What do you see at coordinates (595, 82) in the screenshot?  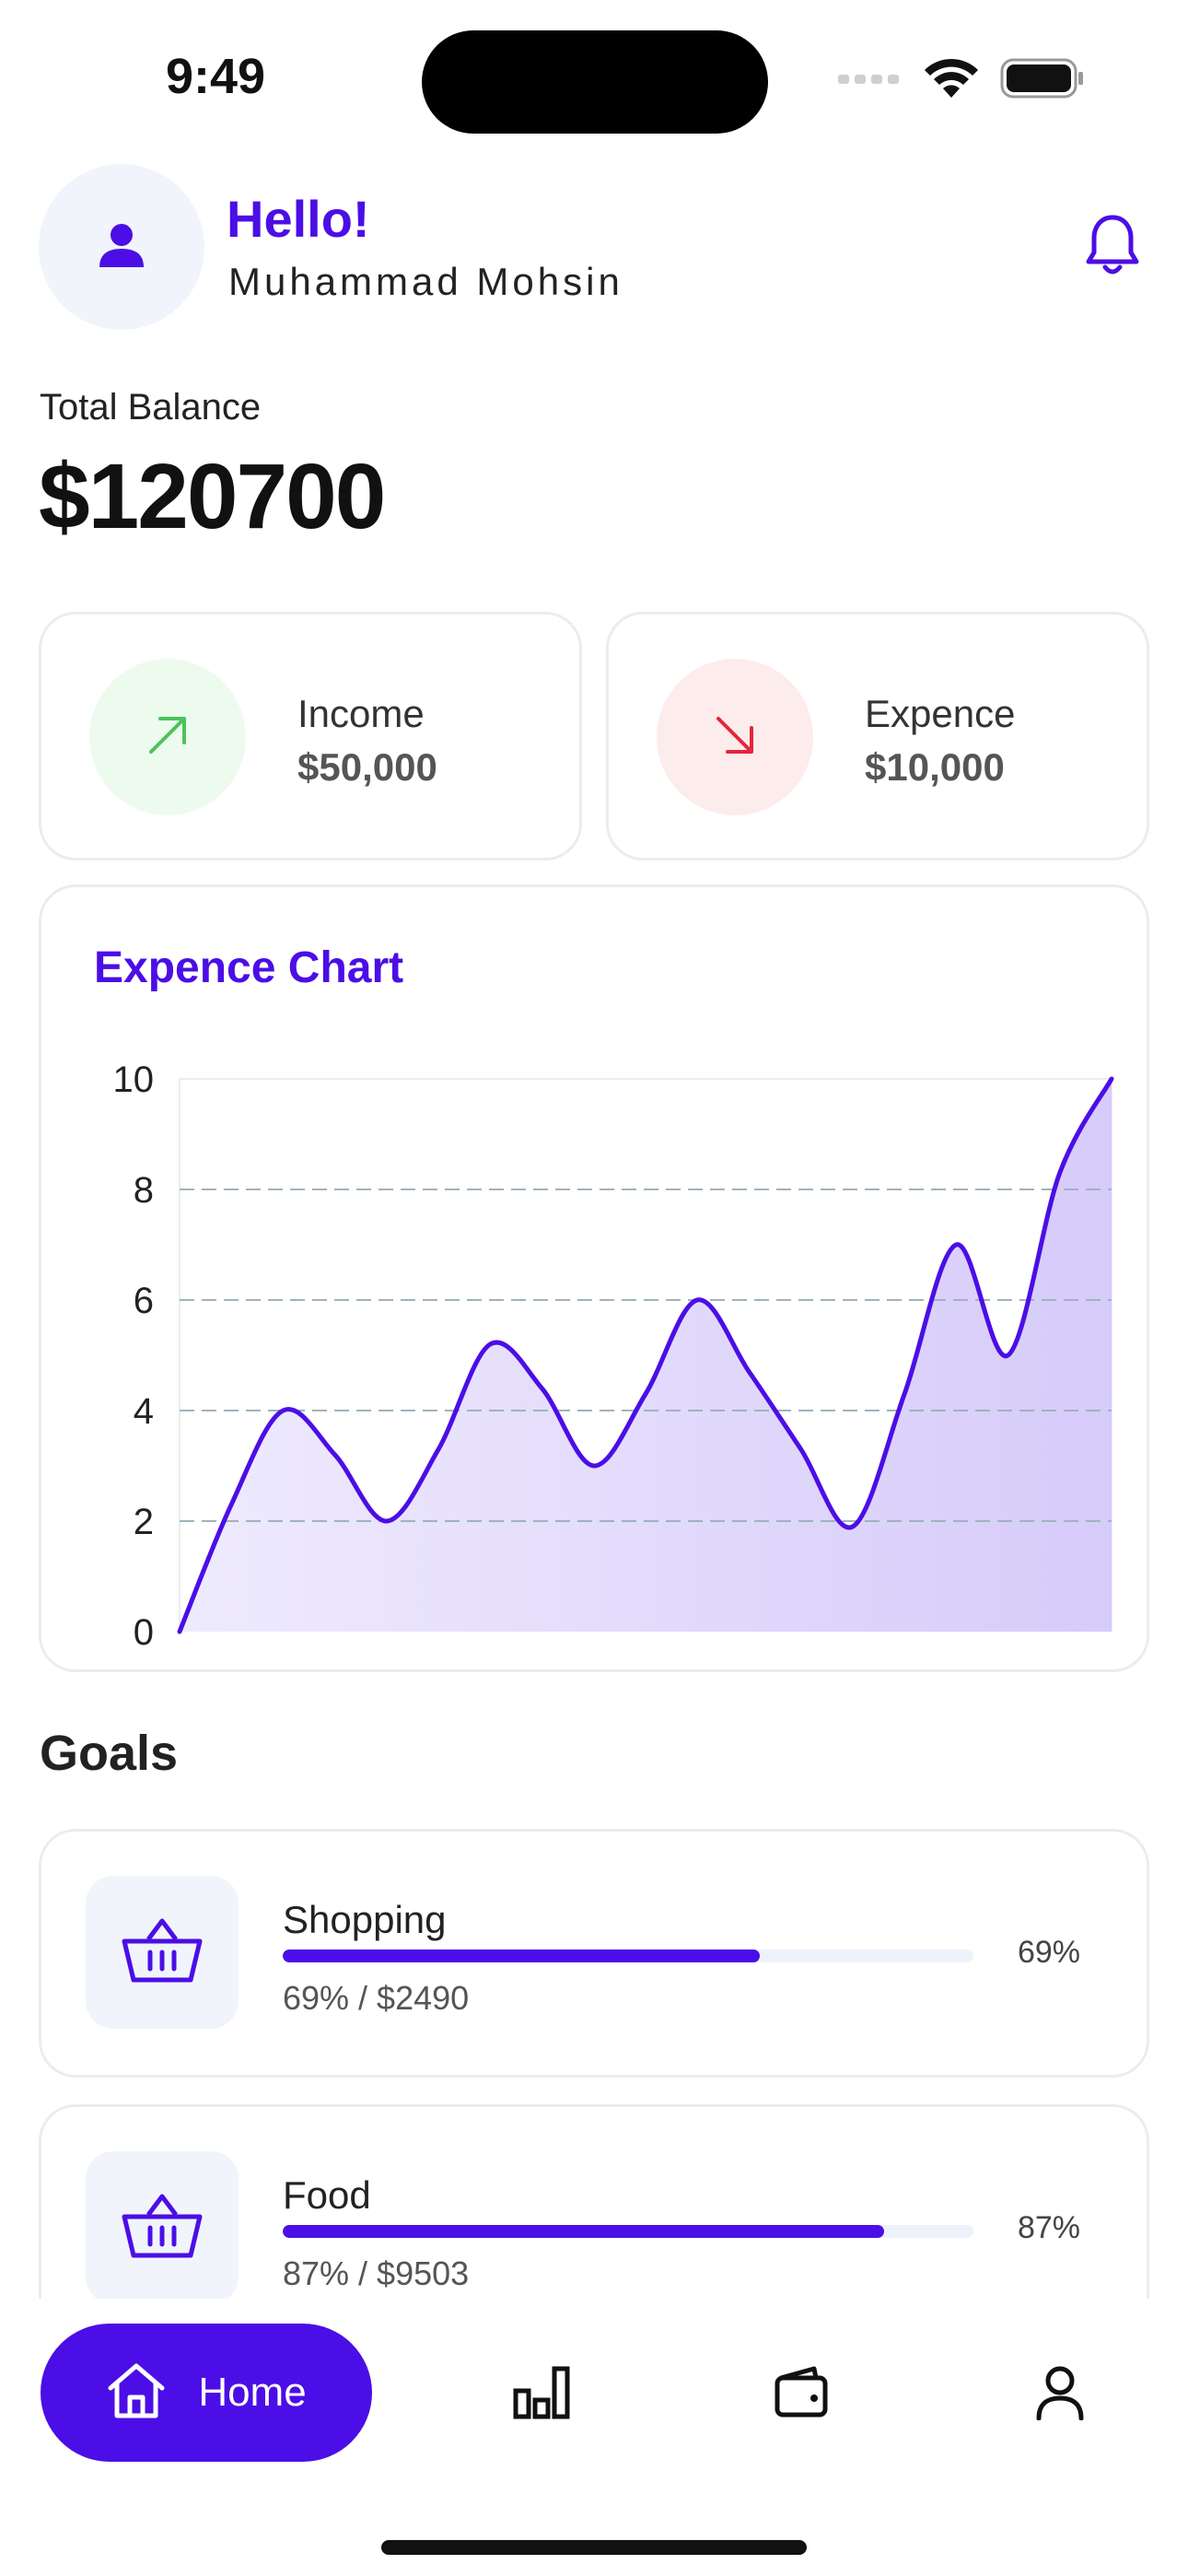 I see `dynamic-island` at bounding box center [595, 82].